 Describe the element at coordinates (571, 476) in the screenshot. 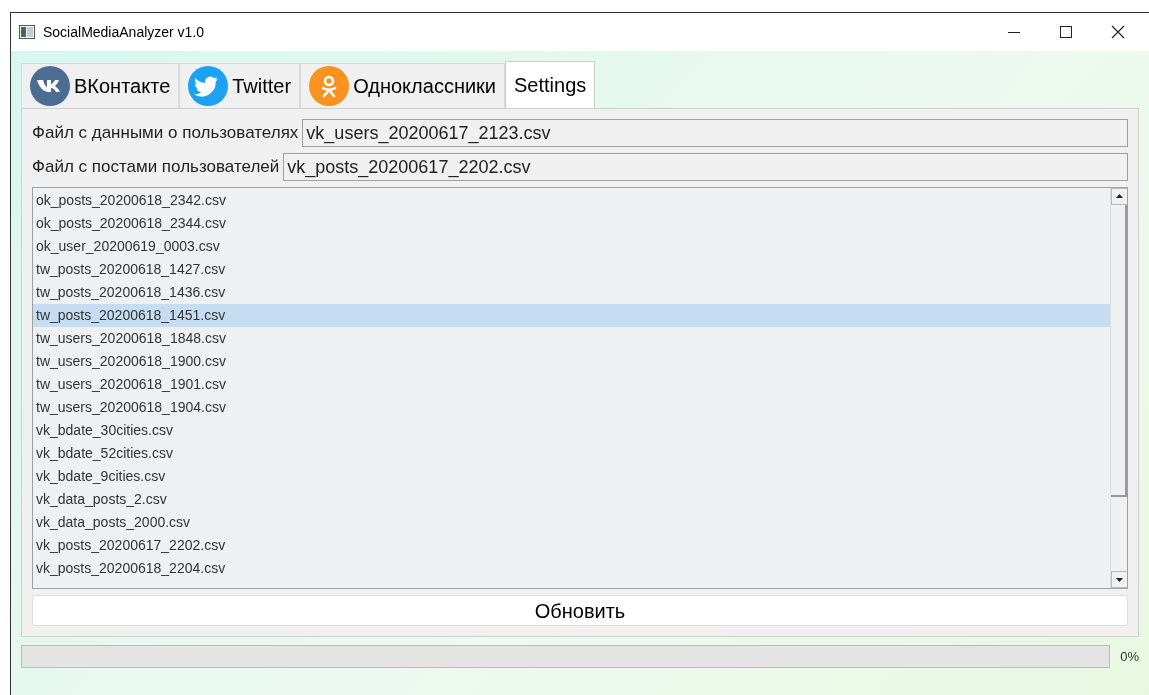

I see `file-list-item: vk_bdate_9cities.csv` at that location.